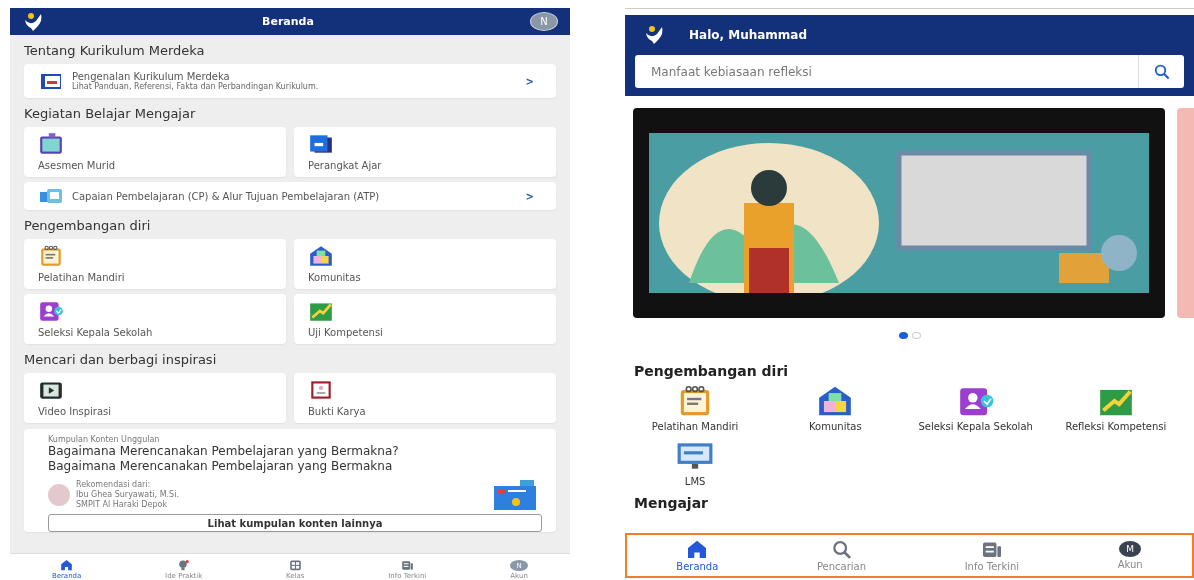  I want to click on chart-icon, so click(321, 311).